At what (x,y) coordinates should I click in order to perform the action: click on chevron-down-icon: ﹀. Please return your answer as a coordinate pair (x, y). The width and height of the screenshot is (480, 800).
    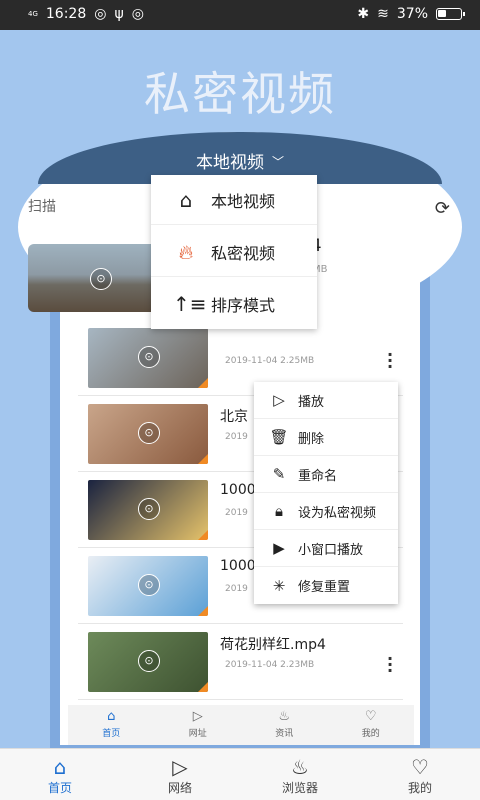
    Looking at the image, I should click on (277, 162).